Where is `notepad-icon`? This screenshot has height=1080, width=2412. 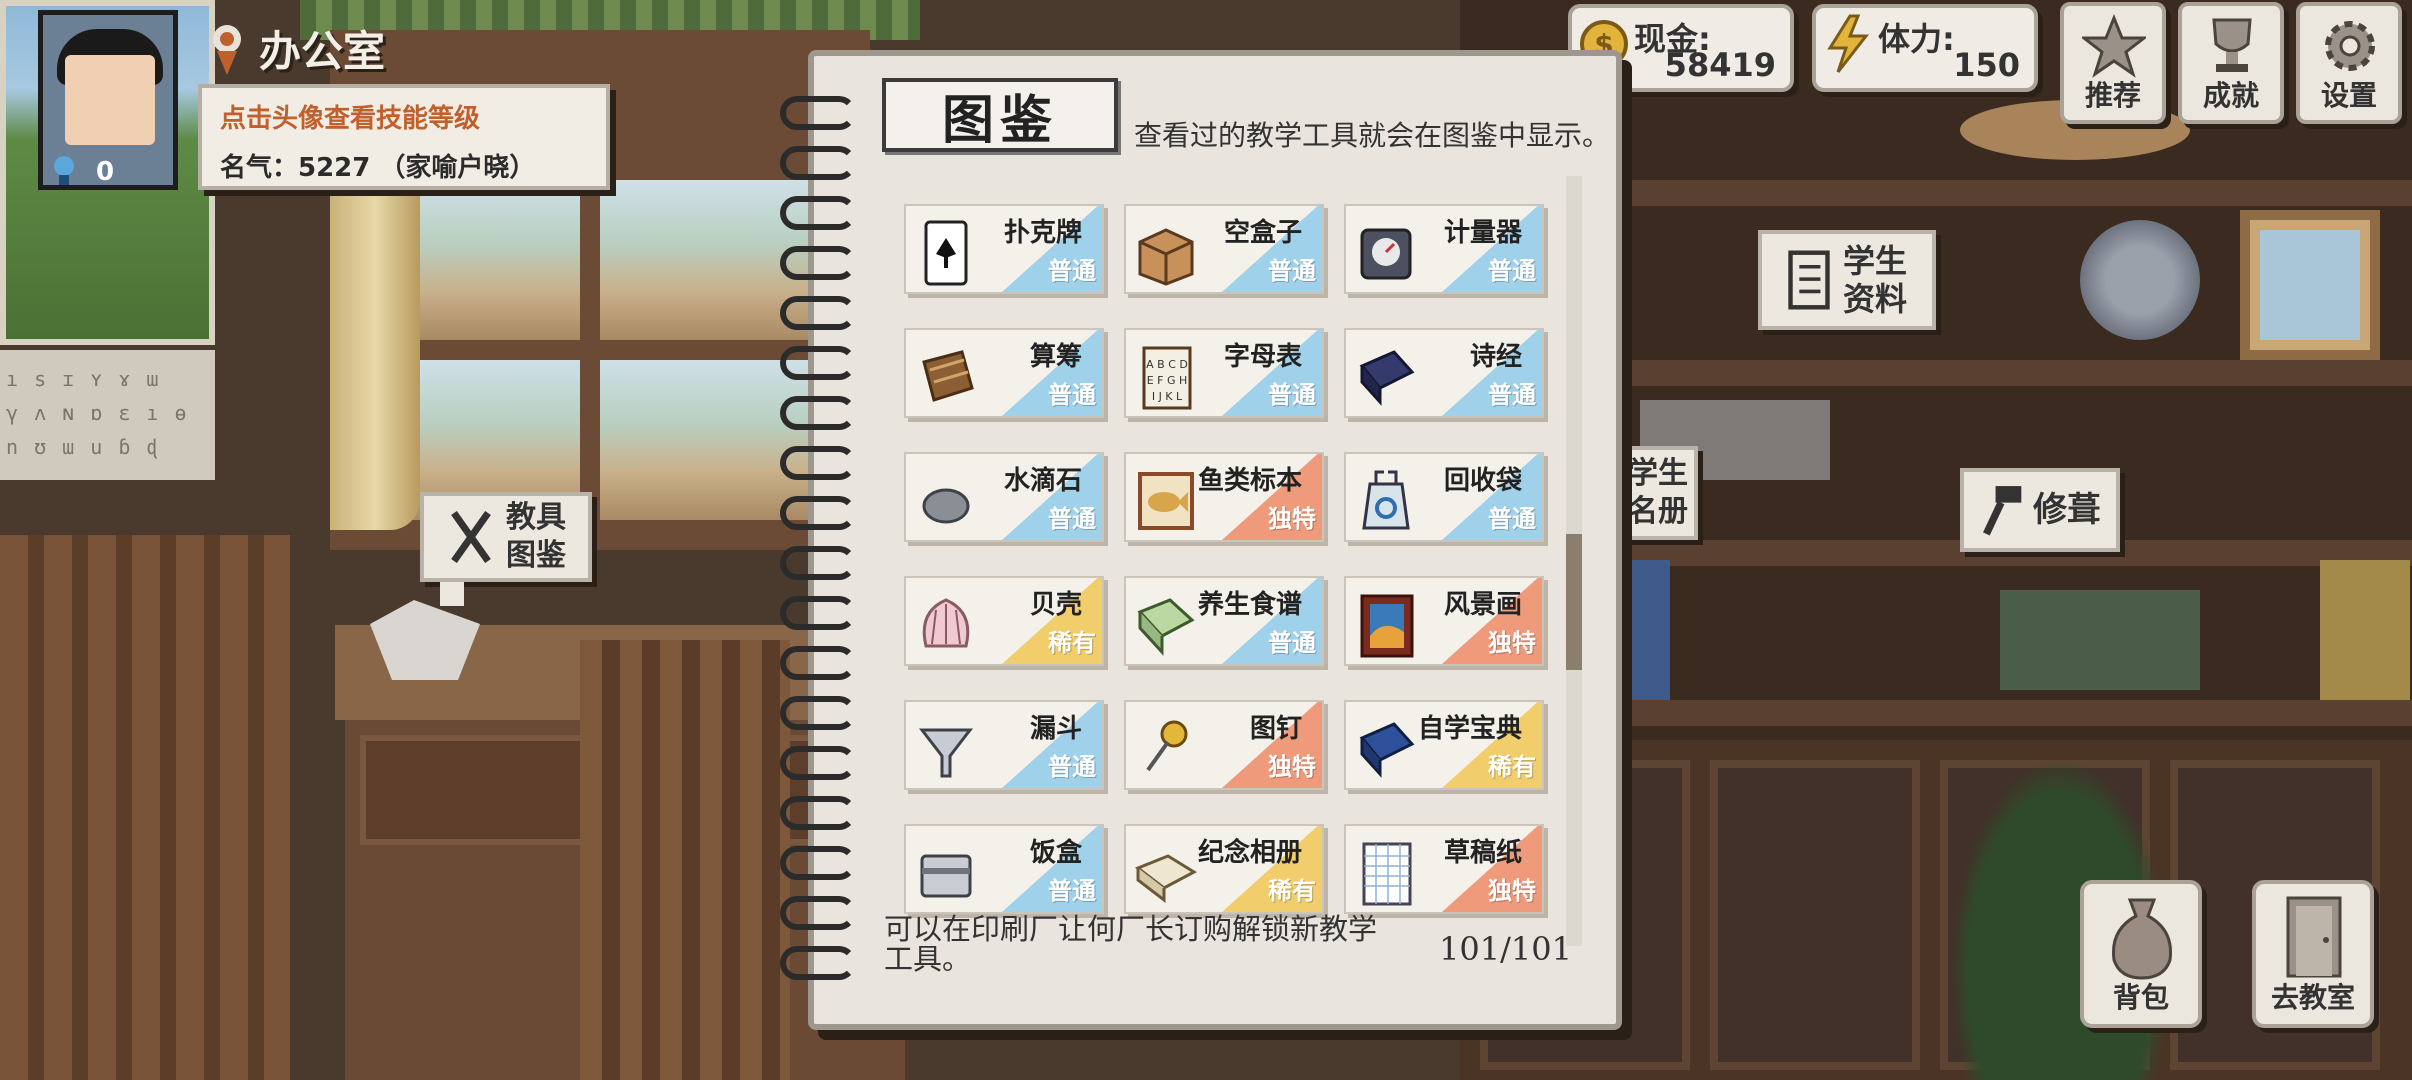 notepad-icon is located at coordinates (1387, 874).